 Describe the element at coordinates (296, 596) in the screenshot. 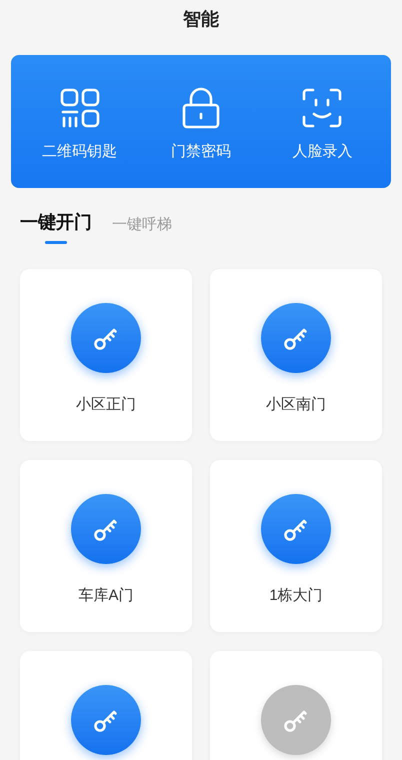

I see `door-name: 1栋大门` at that location.